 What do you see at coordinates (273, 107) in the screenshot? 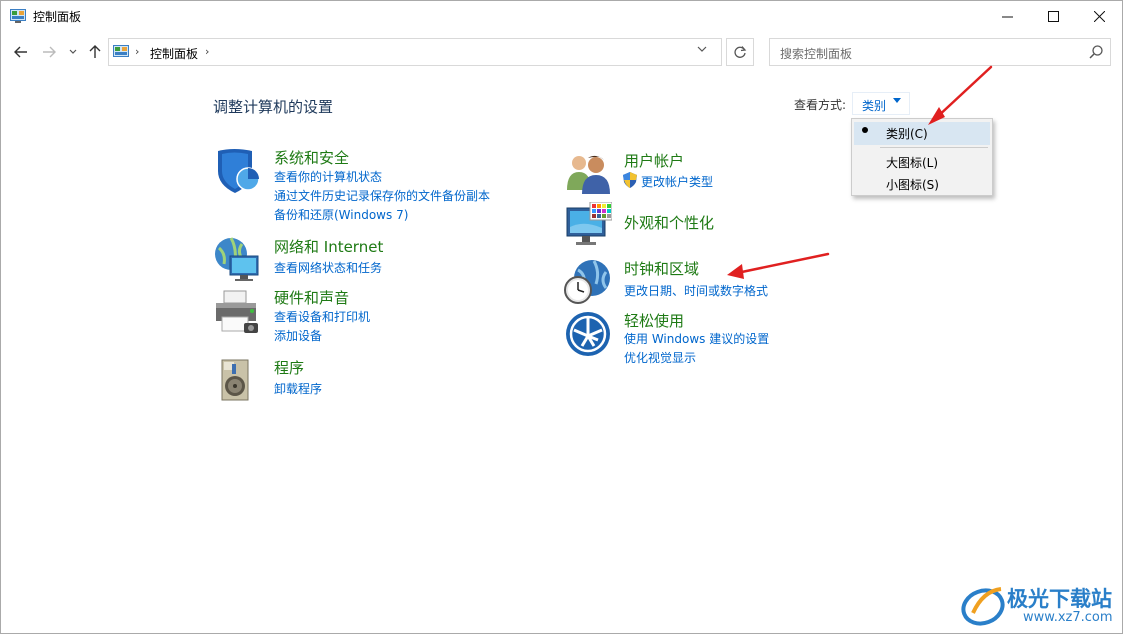
I see `page-title: 调整计算机的设置` at bounding box center [273, 107].